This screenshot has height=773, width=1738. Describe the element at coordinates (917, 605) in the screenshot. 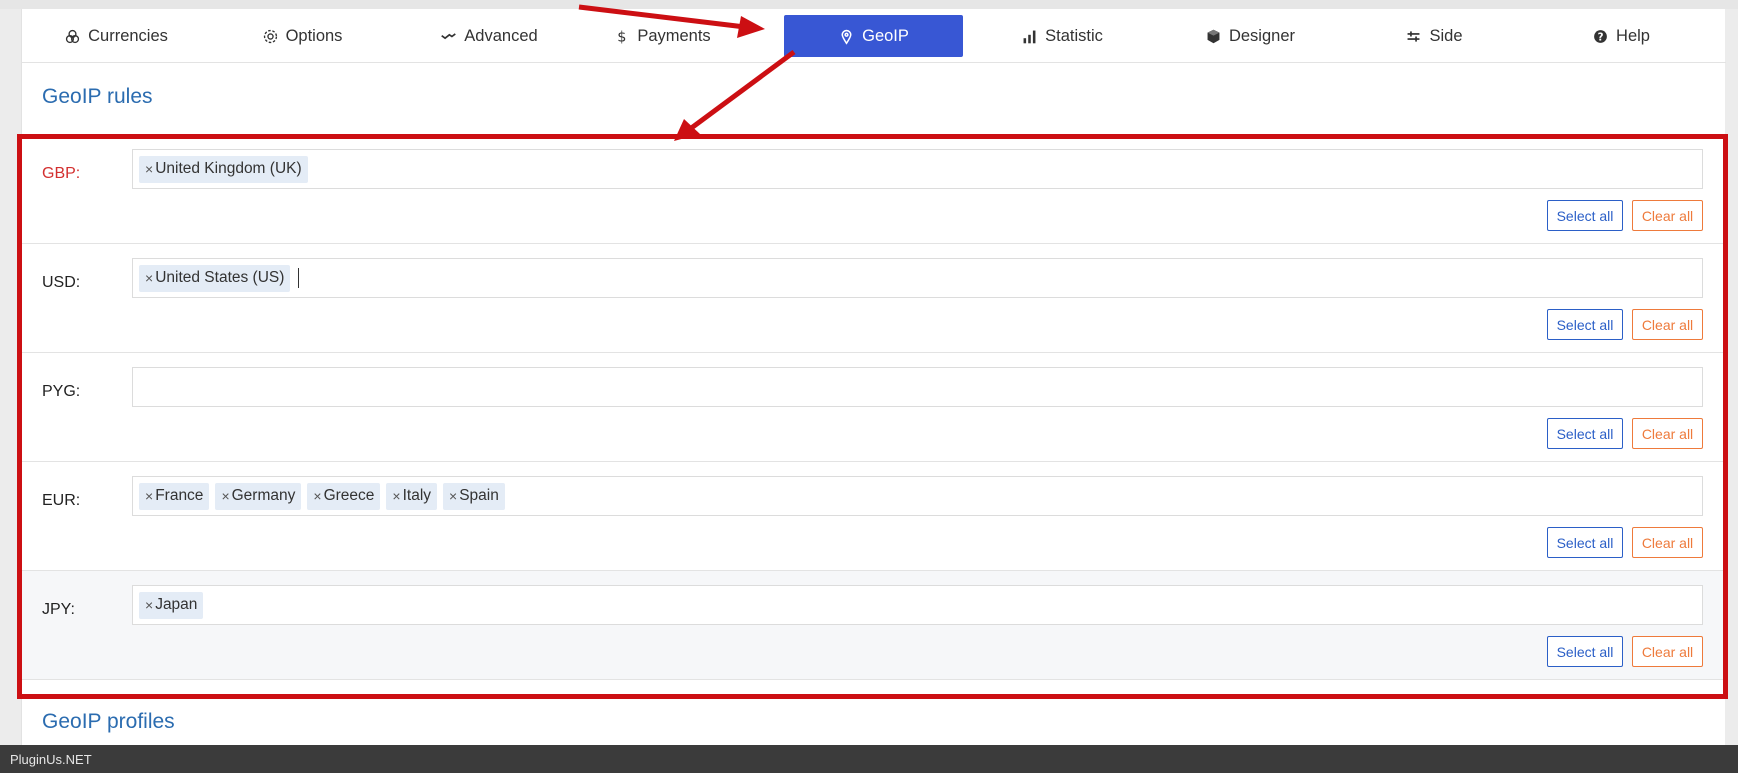

I see `country-select-input: × Japan` at that location.